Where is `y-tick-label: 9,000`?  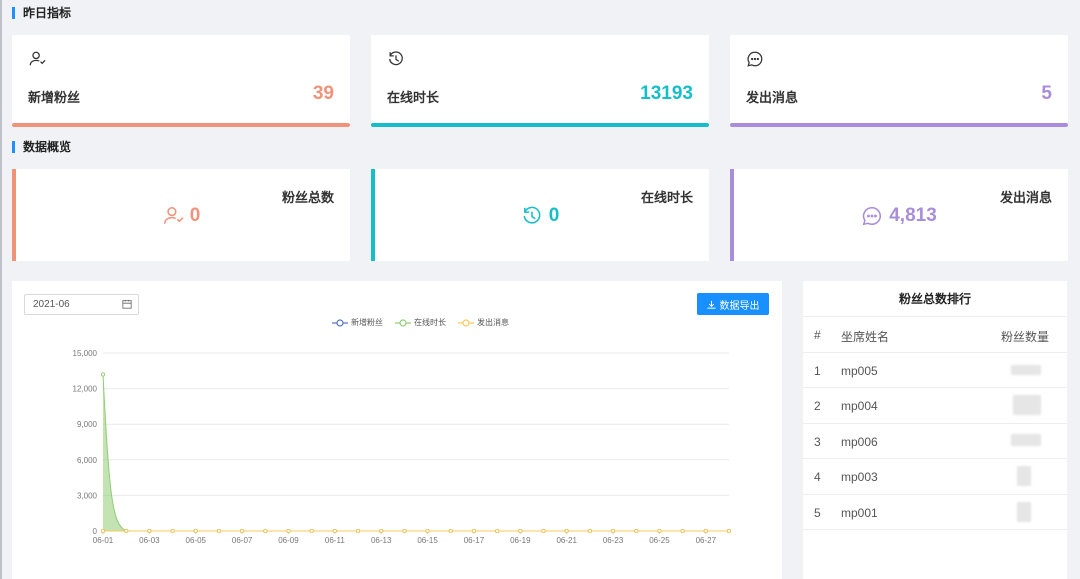
y-tick-label: 9,000 is located at coordinates (87, 424).